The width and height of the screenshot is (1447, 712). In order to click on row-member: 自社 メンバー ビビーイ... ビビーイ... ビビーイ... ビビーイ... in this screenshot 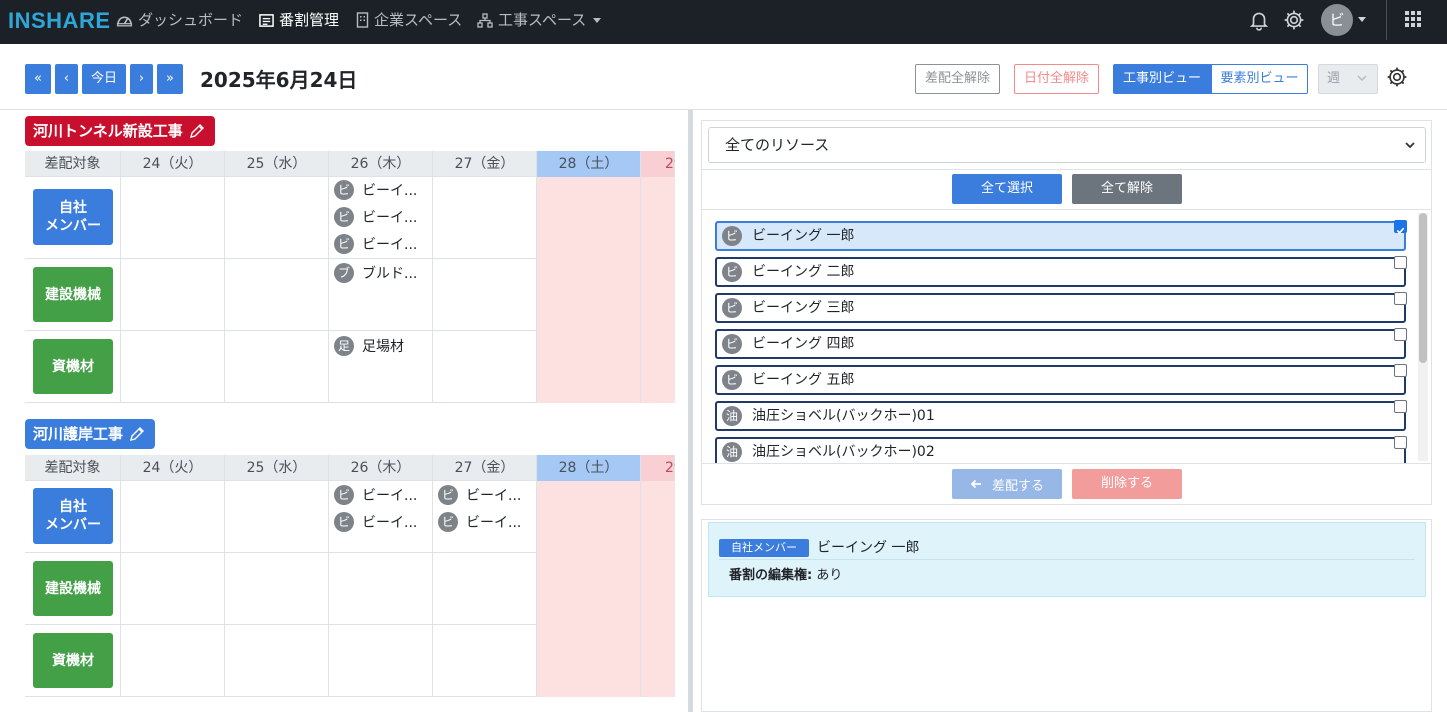, I will do `click(350, 517)`.